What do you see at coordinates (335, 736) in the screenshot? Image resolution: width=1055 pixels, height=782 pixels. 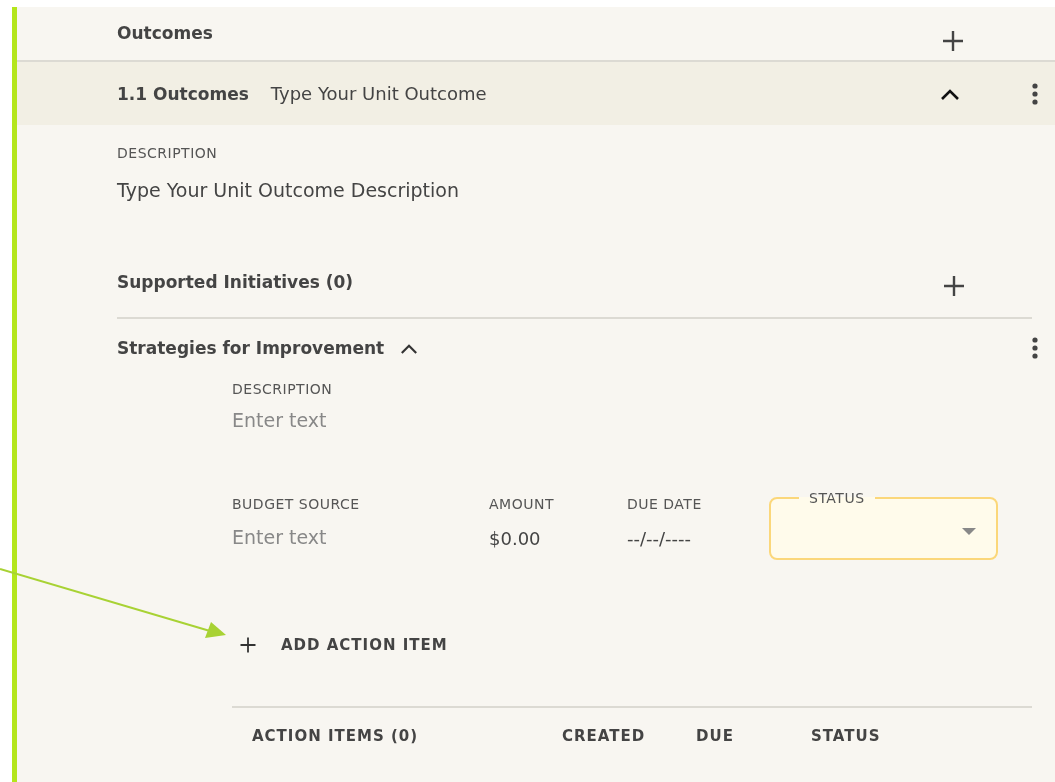 I see `column-header: ACTION ITEMS (0)` at bounding box center [335, 736].